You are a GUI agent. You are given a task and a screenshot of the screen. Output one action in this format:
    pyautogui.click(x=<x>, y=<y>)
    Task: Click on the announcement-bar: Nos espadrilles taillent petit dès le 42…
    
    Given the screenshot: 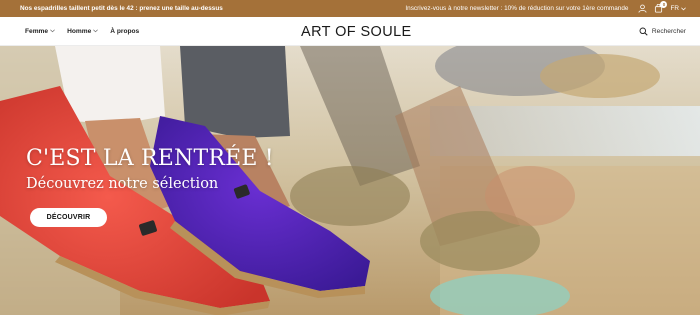 What is the action you would take?
    pyautogui.click(x=350, y=8)
    